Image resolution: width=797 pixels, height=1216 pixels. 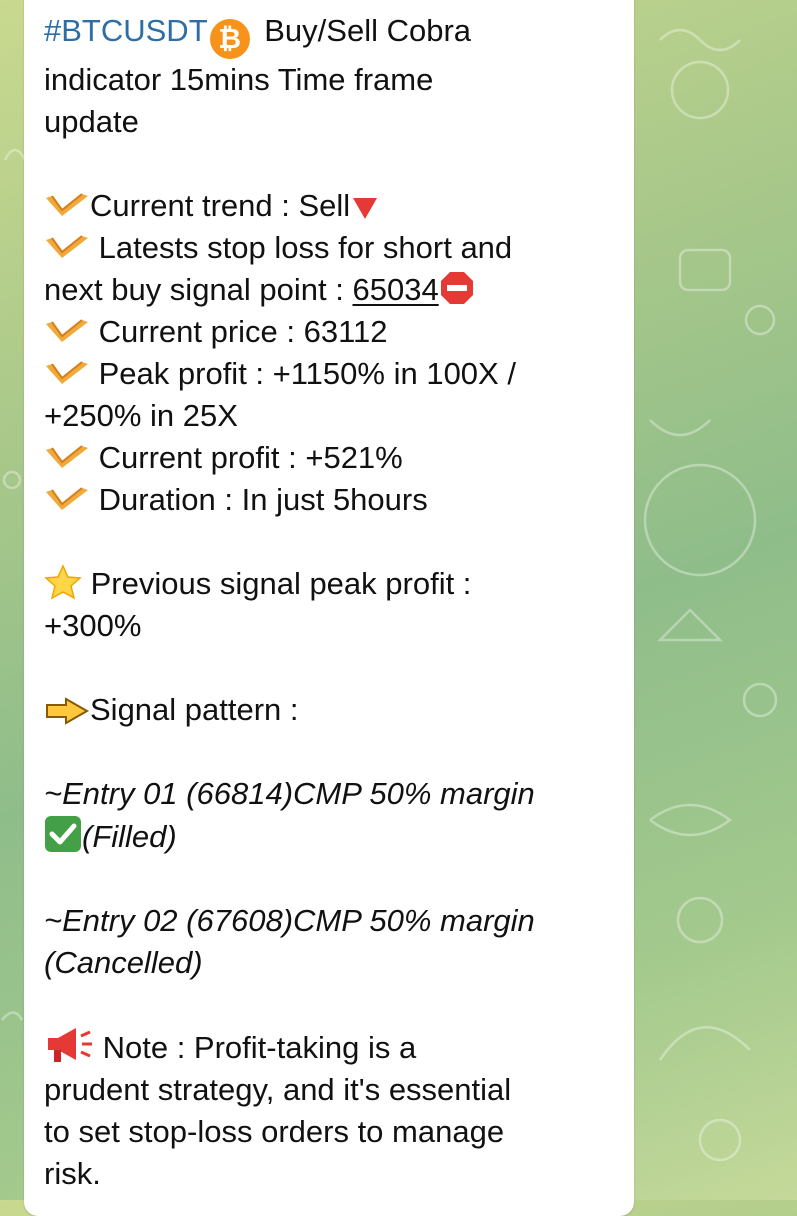 What do you see at coordinates (246, 457) in the screenshot?
I see `current-profit-text: Current profit : +521%` at bounding box center [246, 457].